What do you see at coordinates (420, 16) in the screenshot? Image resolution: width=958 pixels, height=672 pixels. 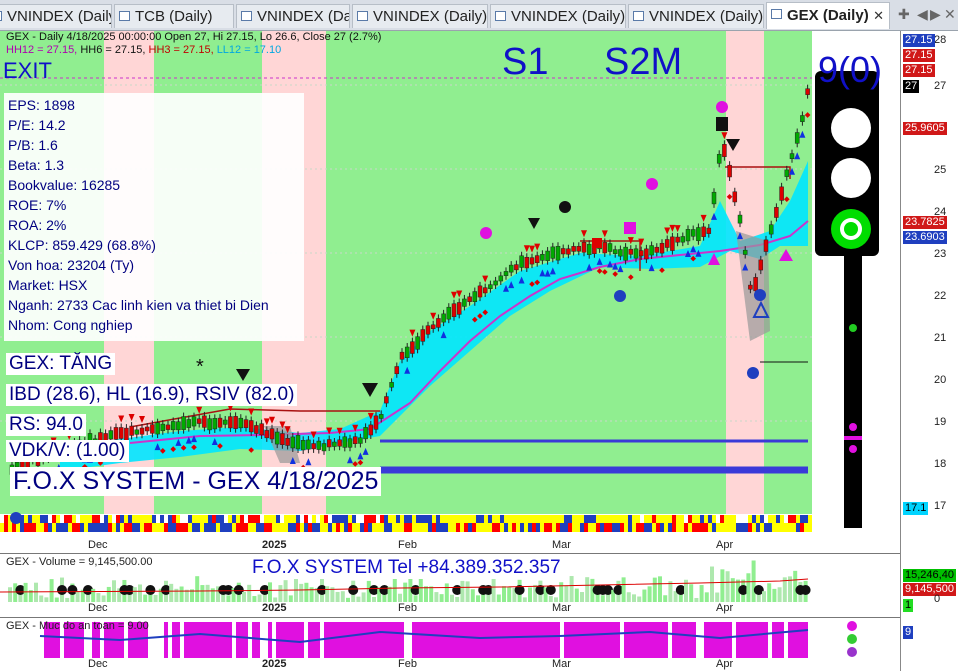 I see `tab-vnindex-3: VNINDEX (Daily)` at bounding box center [420, 16].